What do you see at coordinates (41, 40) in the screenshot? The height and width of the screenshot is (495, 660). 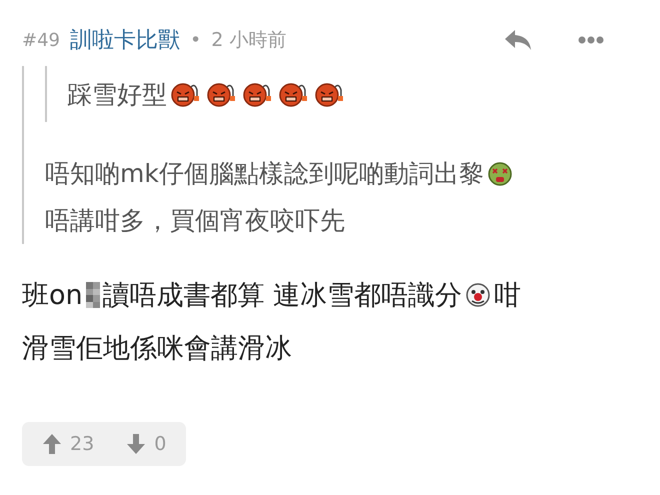 I see `post-number: #49` at bounding box center [41, 40].